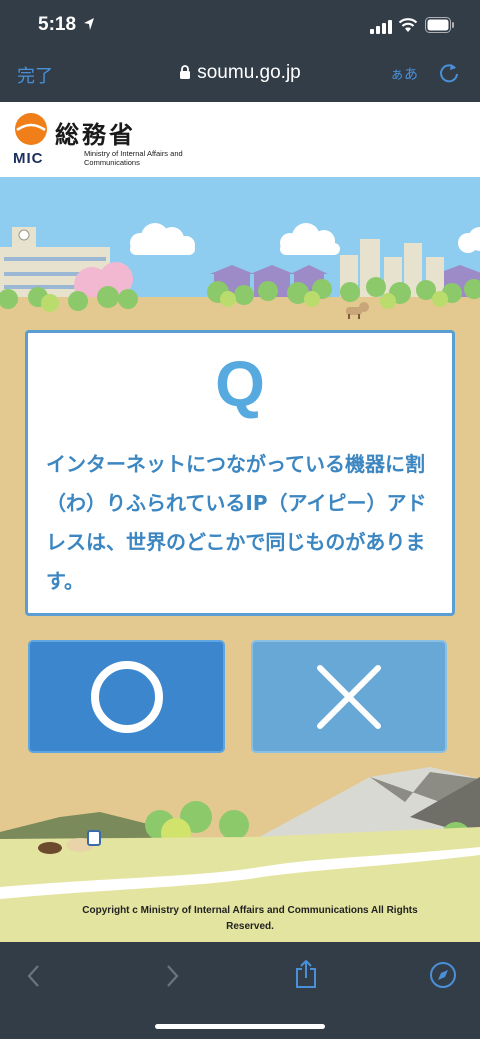  What do you see at coordinates (240, 1026) in the screenshot?
I see `home-indicator` at bounding box center [240, 1026].